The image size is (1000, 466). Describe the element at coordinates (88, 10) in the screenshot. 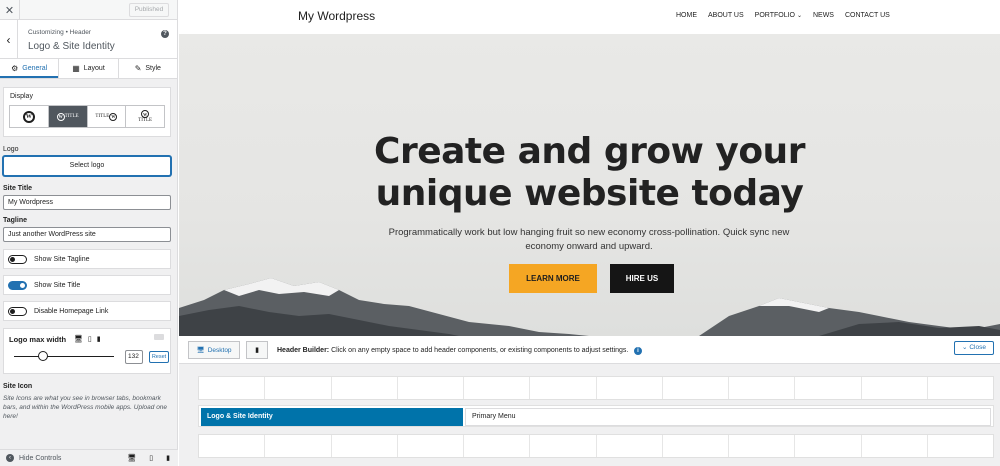

I see `panel-topbar: ✕ Published` at that location.